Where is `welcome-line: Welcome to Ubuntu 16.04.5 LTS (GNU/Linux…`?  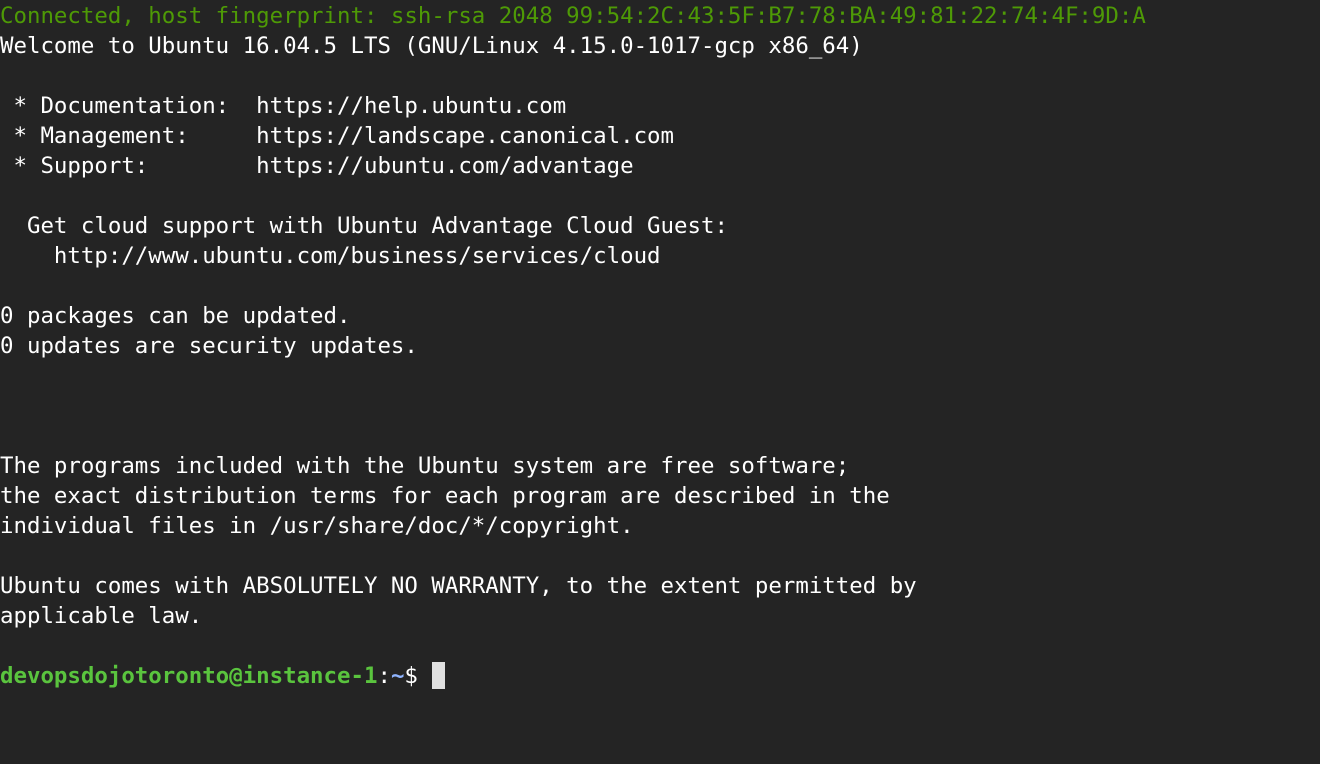 welcome-line: Welcome to Ubuntu 16.04.5 LTS (GNU/Linux… is located at coordinates (431, 46).